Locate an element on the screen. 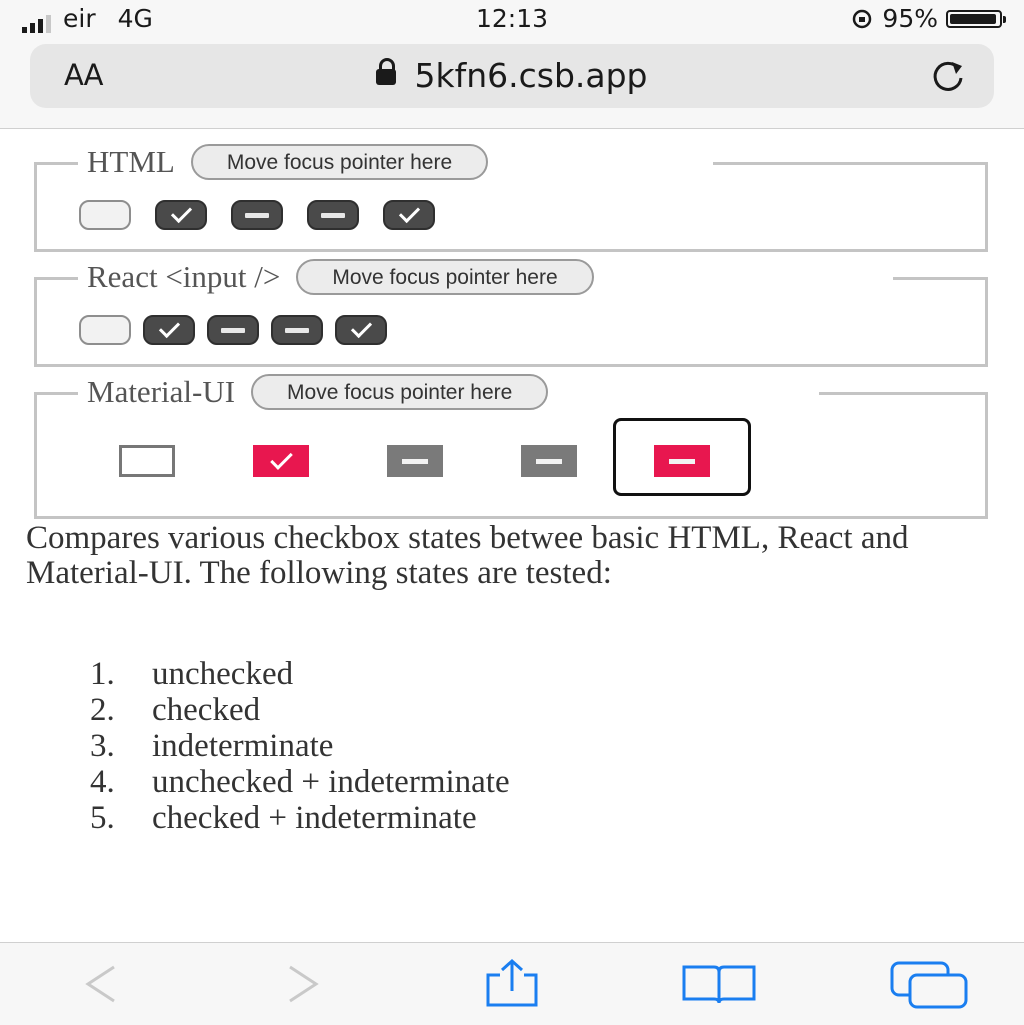 The width and height of the screenshot is (1024, 1025). back-icon is located at coordinates (100, 984).